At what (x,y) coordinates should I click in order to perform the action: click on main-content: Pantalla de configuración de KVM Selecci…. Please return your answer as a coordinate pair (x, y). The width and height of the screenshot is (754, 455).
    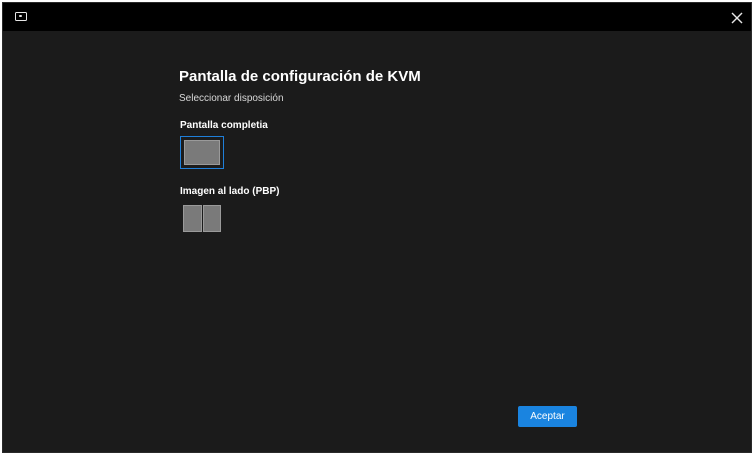
    Looking at the image, I should click on (389, 86).